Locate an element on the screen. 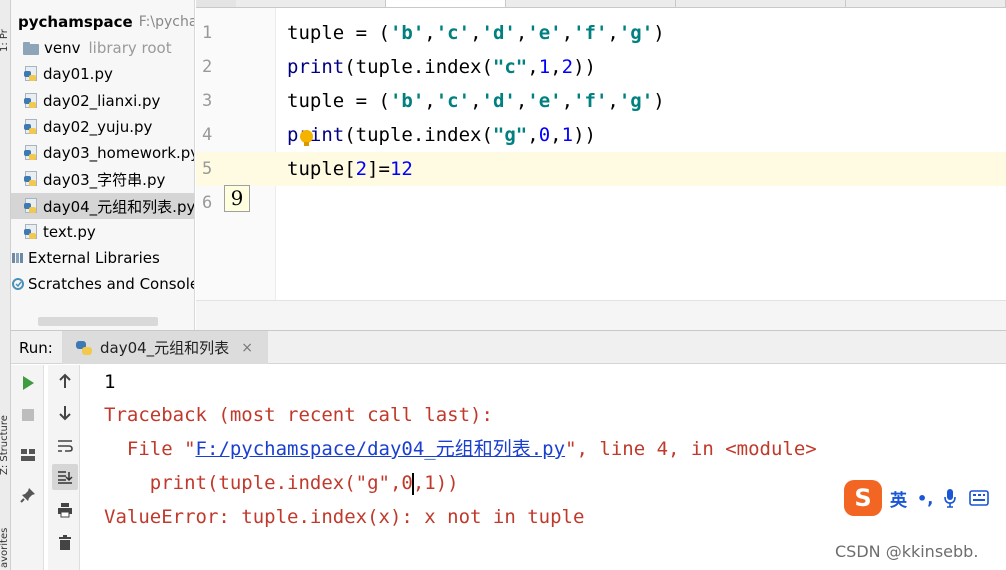  close-icon: × is located at coordinates (247, 348).